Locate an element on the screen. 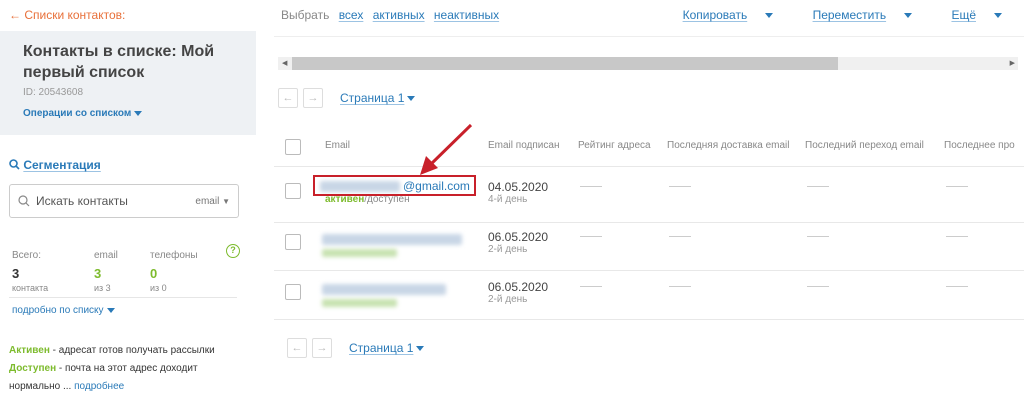 Image resolution: width=1024 pixels, height=396 pixels. legend-available-term: Доступен is located at coordinates (33, 368).